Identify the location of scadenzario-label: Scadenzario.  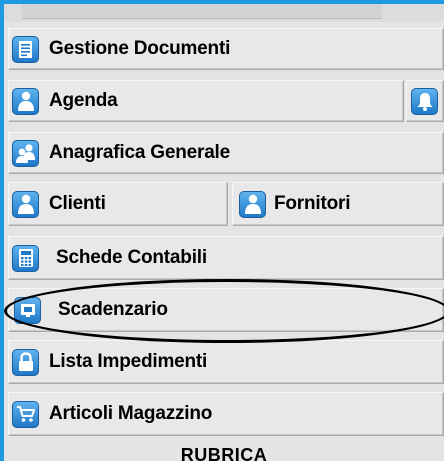
(113, 309).